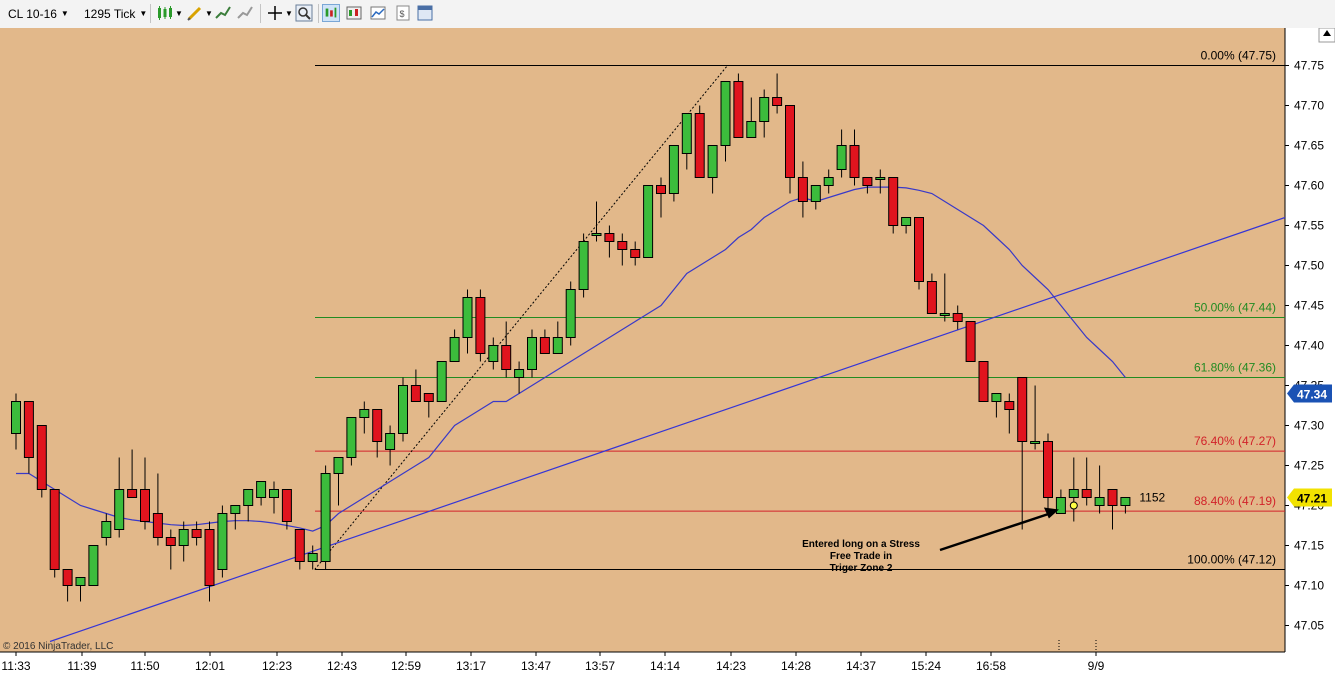 This screenshot has height=680, width=1335. What do you see at coordinates (15, 666) in the screenshot?
I see `x-tick-label: 11:33` at bounding box center [15, 666].